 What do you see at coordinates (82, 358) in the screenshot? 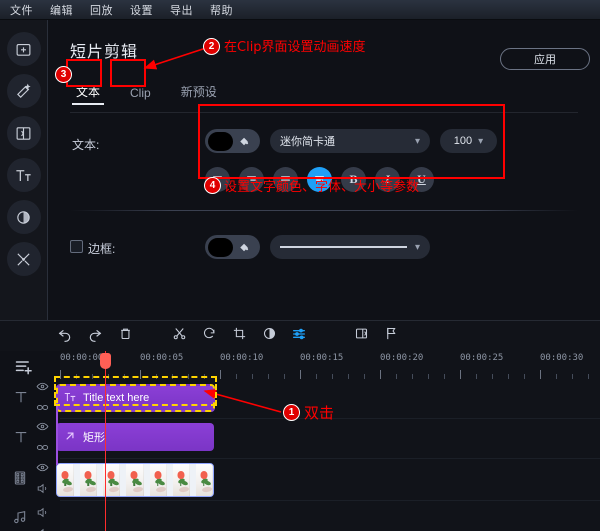
I see `ruler-label-0: 00:00:00` at bounding box center [82, 358].